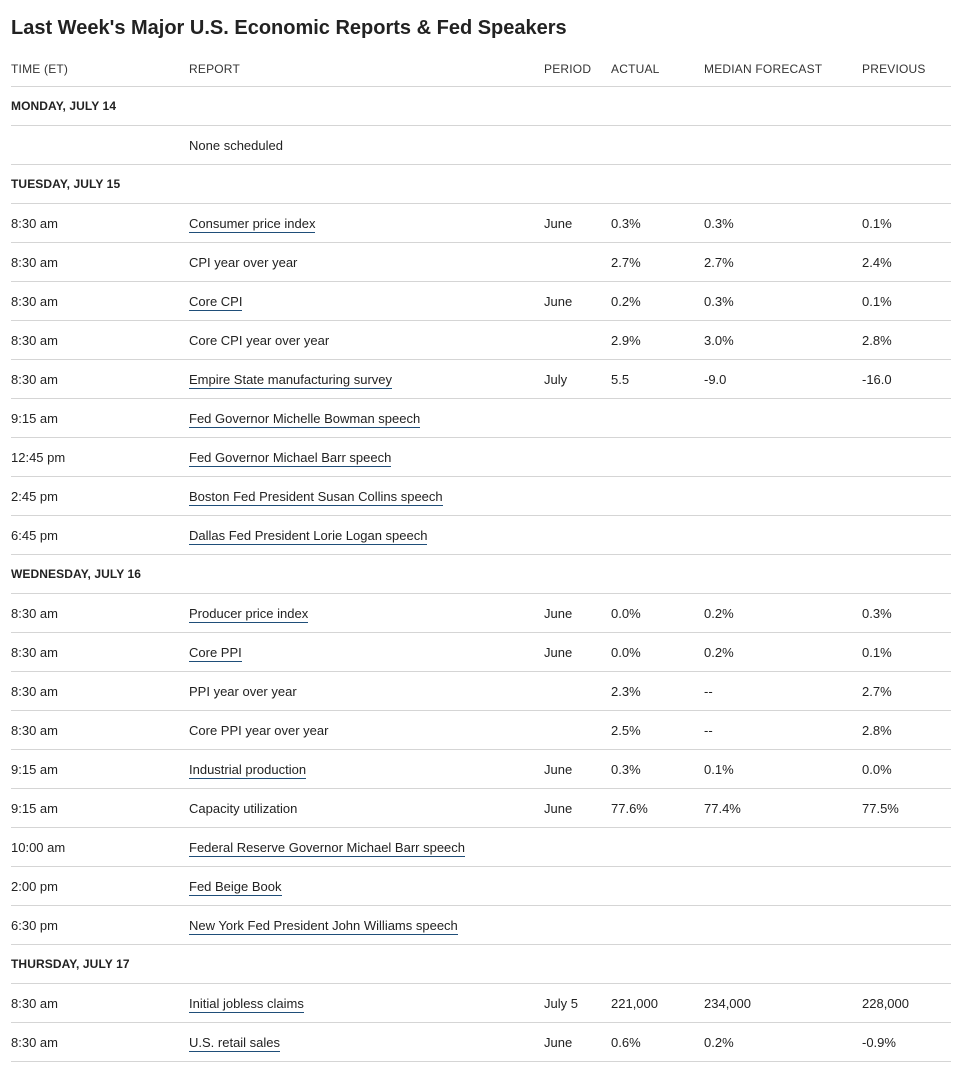  What do you see at coordinates (215, 653) in the screenshot?
I see `report-link: Core PPI` at bounding box center [215, 653].